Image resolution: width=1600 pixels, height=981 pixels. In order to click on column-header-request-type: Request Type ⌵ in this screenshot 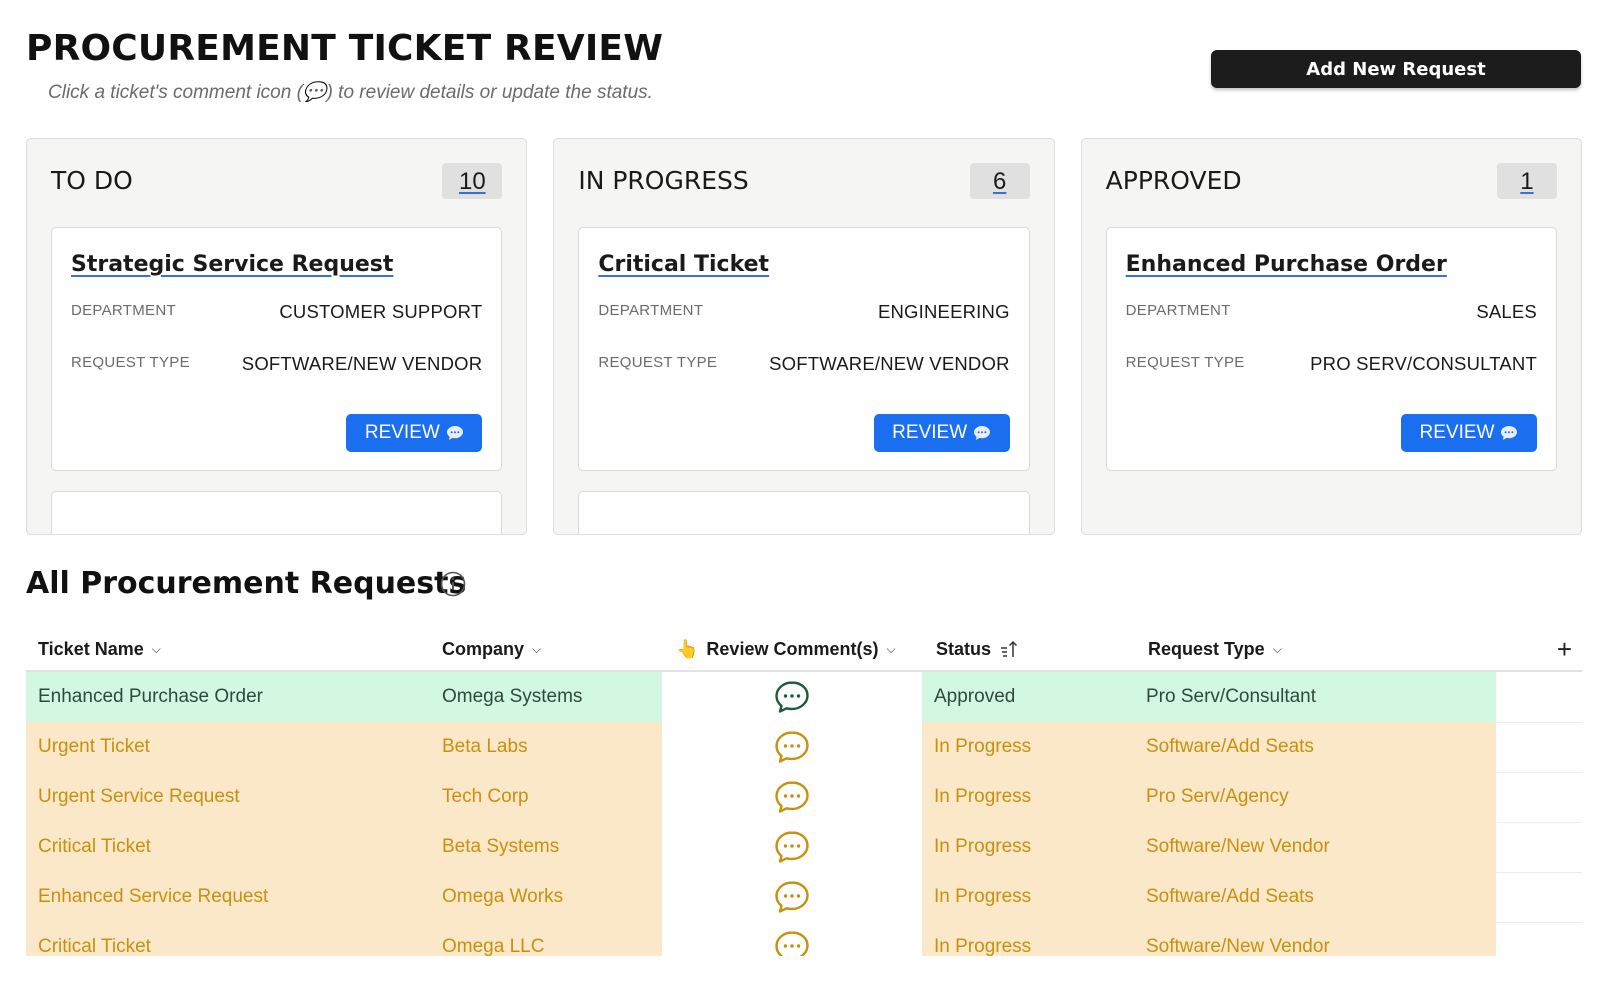, I will do `click(1215, 649)`.